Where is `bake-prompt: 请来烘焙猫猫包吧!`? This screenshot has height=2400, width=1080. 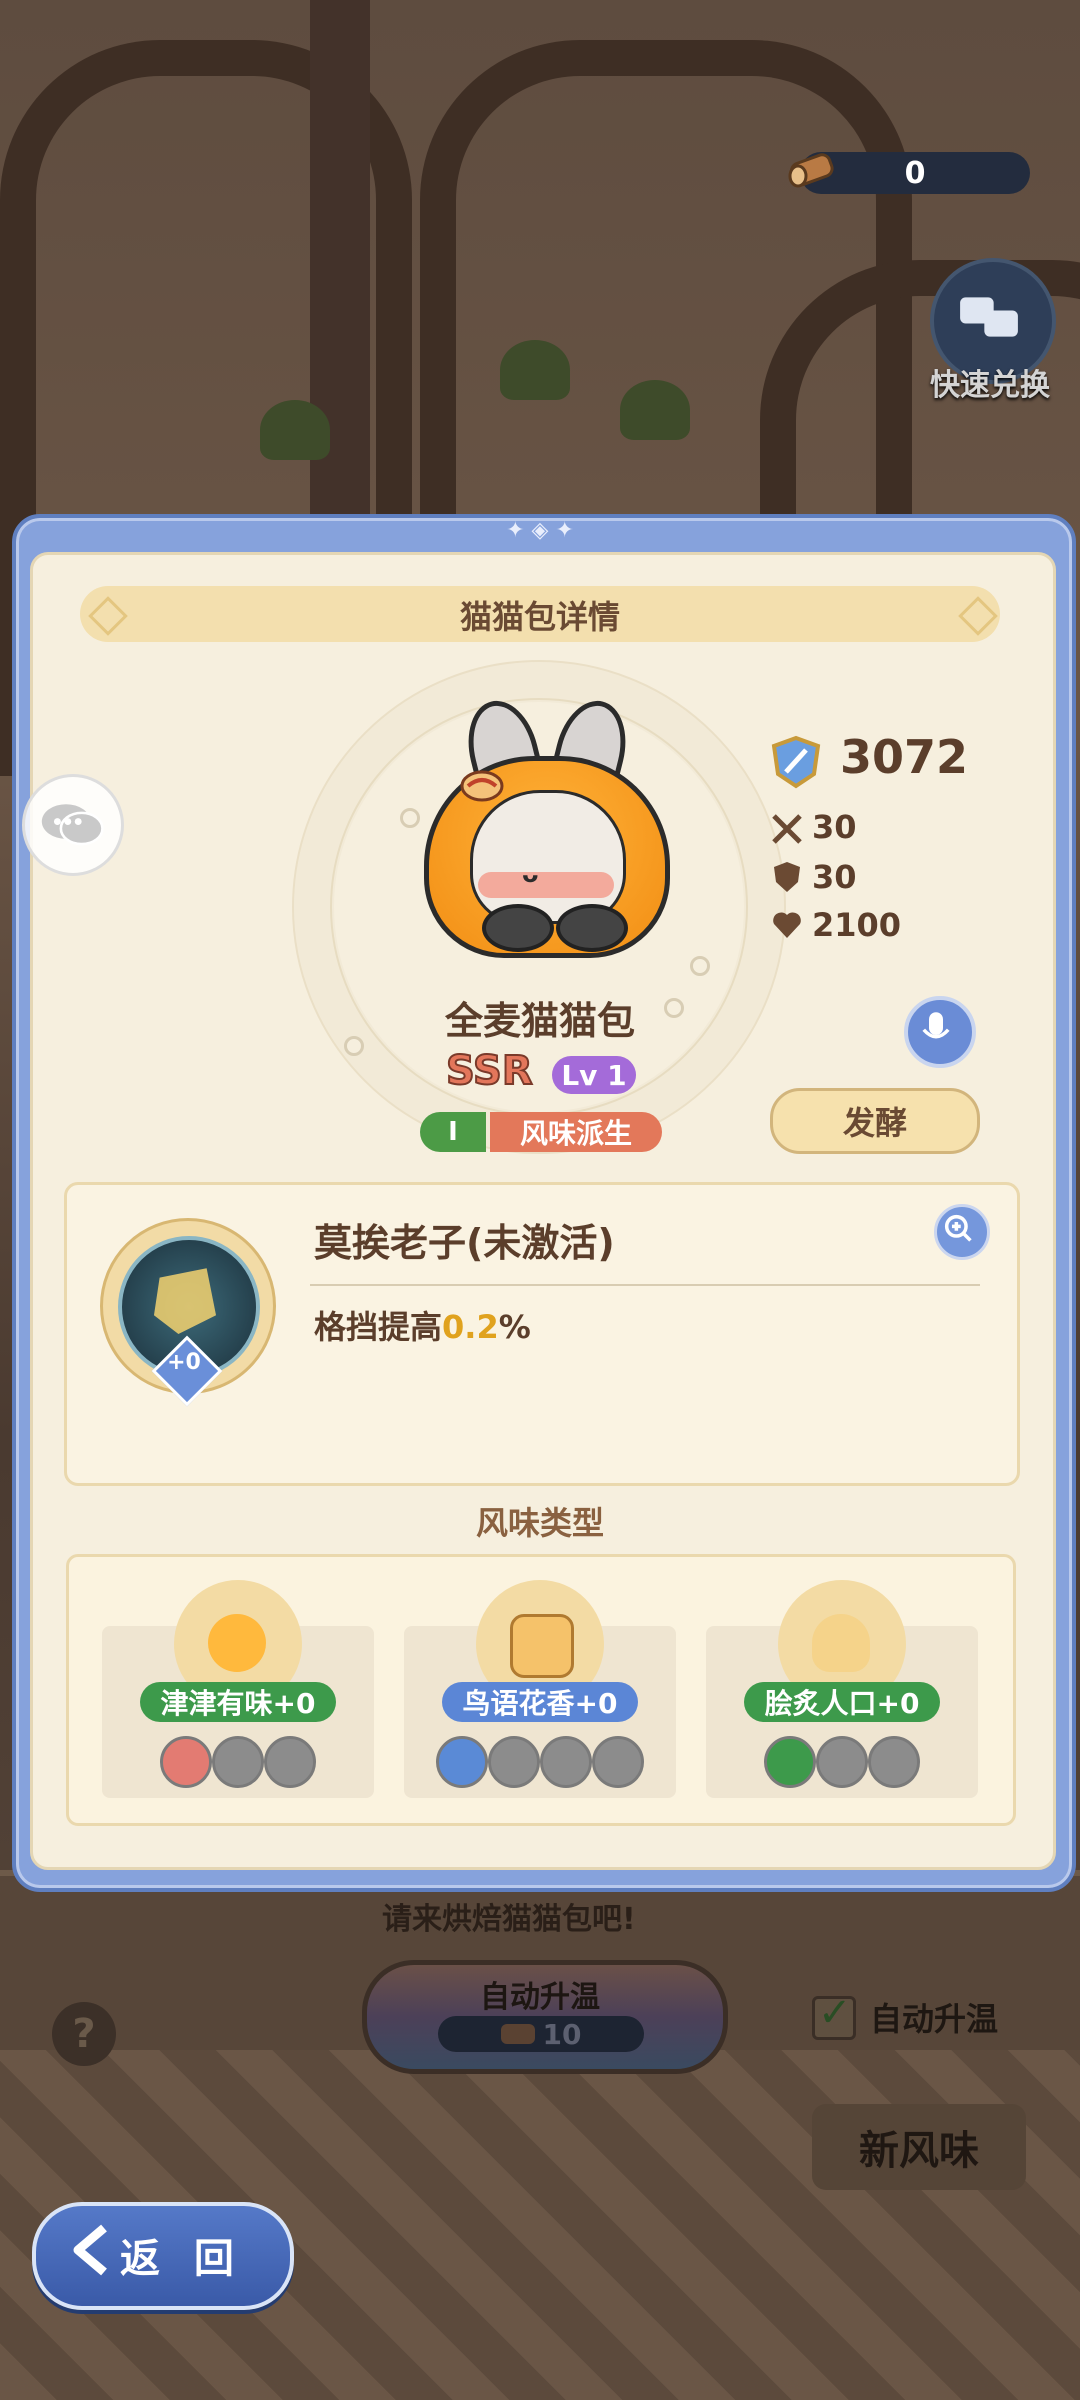
bake-prompt: 请来烘焙猫猫包吧! is located at coordinates (509, 1919).